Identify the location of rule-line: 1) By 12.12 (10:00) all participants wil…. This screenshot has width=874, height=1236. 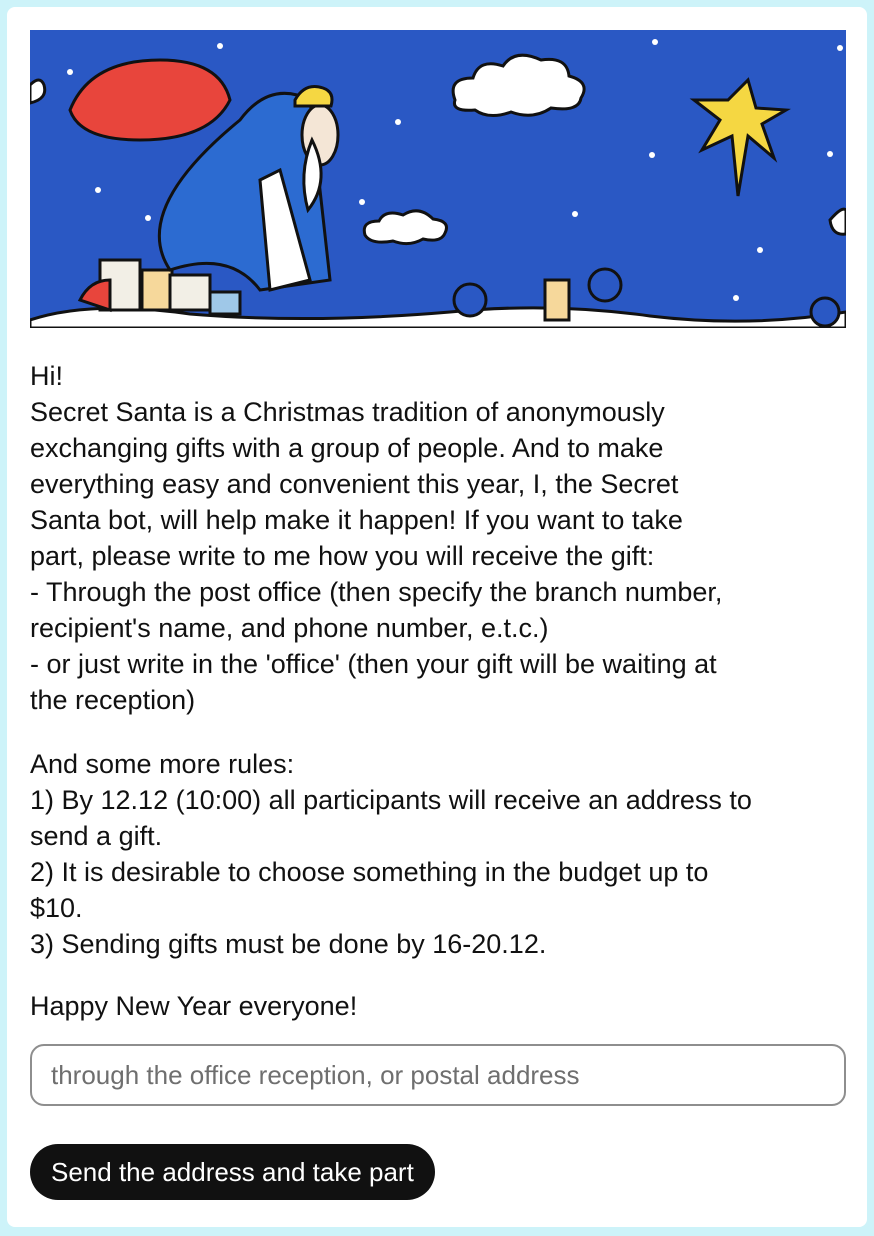
(391, 800).